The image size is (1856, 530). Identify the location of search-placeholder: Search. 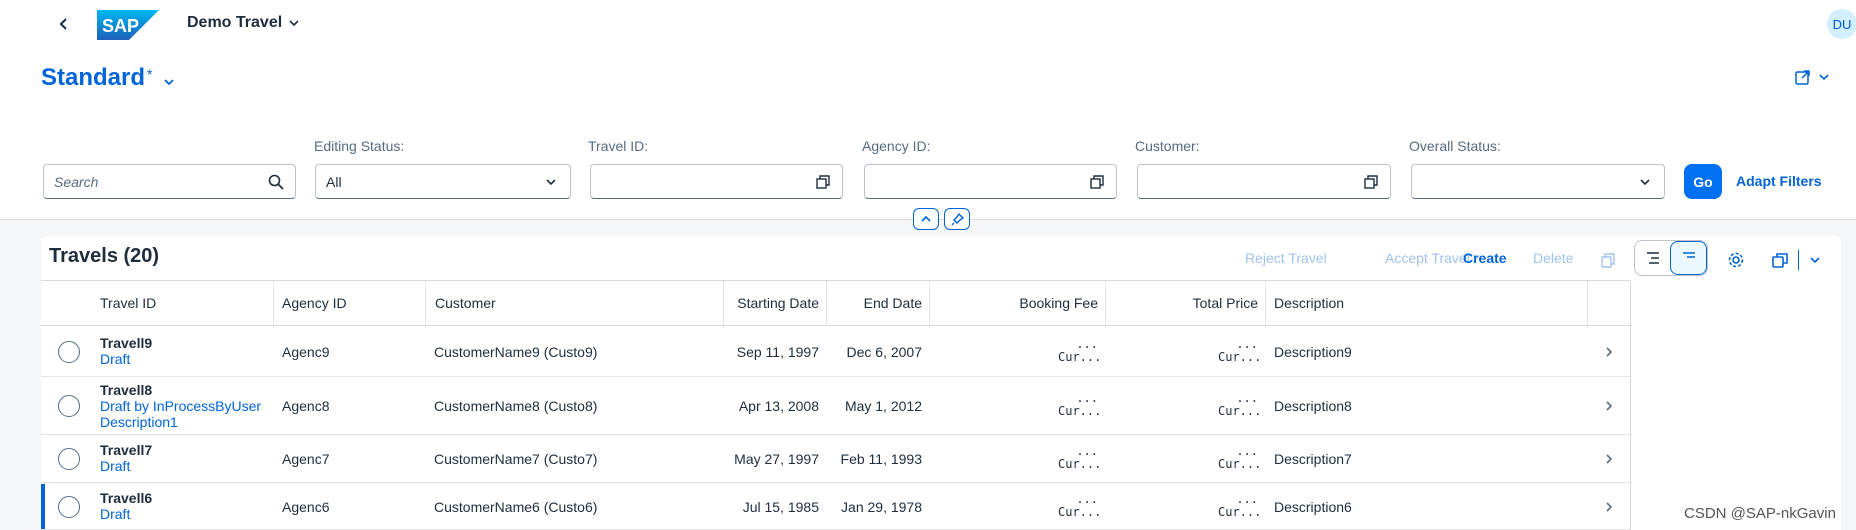
(76, 181).